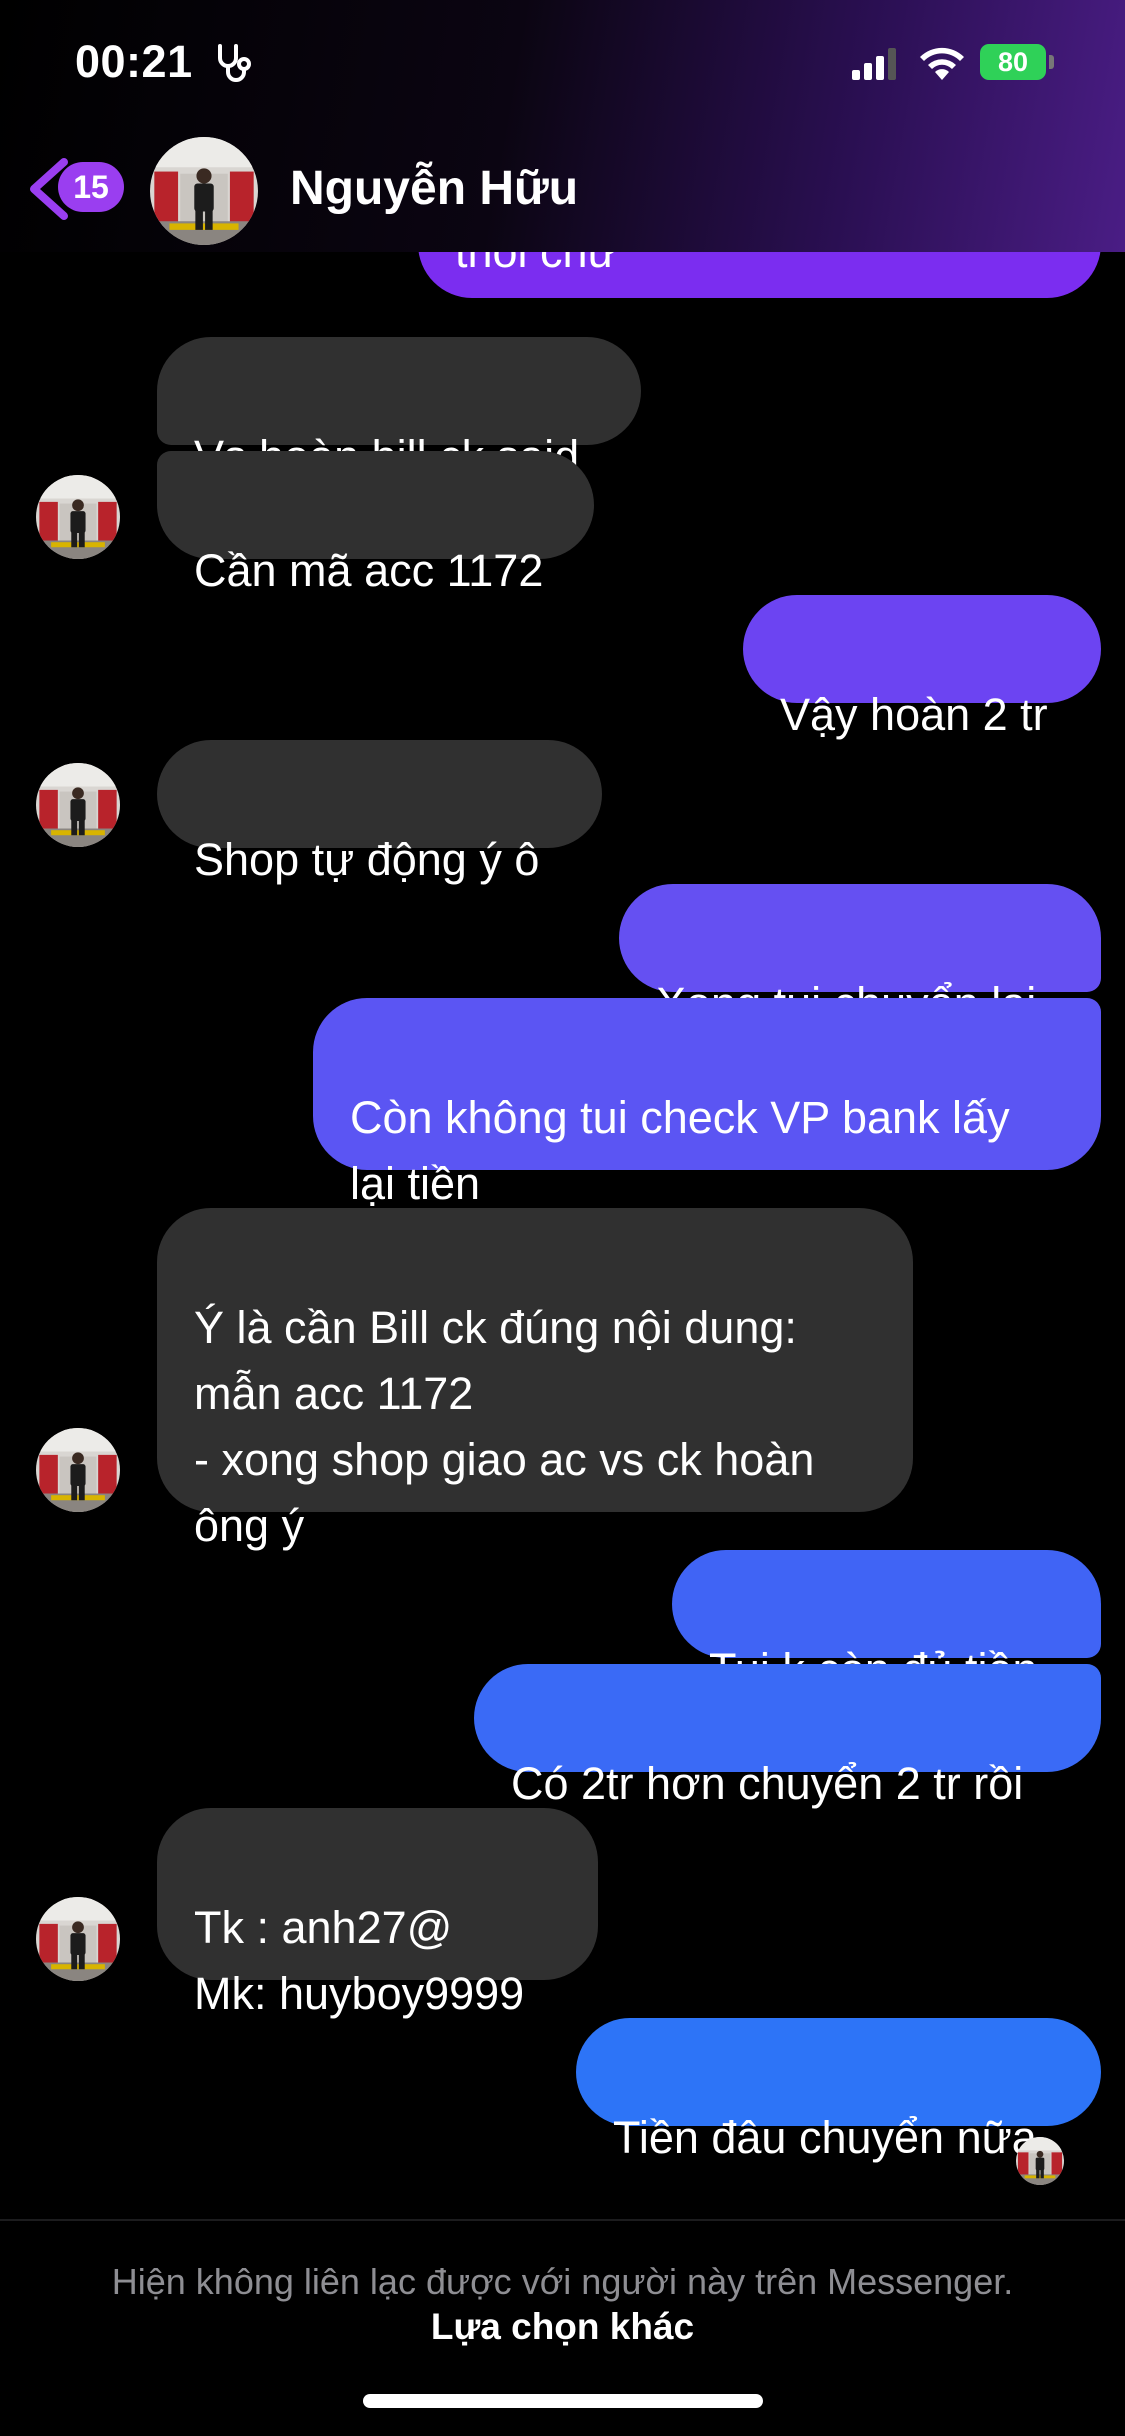  Describe the element at coordinates (914, 714) in the screenshot. I see `message-text: Vậy hoàn 2 tr` at that location.